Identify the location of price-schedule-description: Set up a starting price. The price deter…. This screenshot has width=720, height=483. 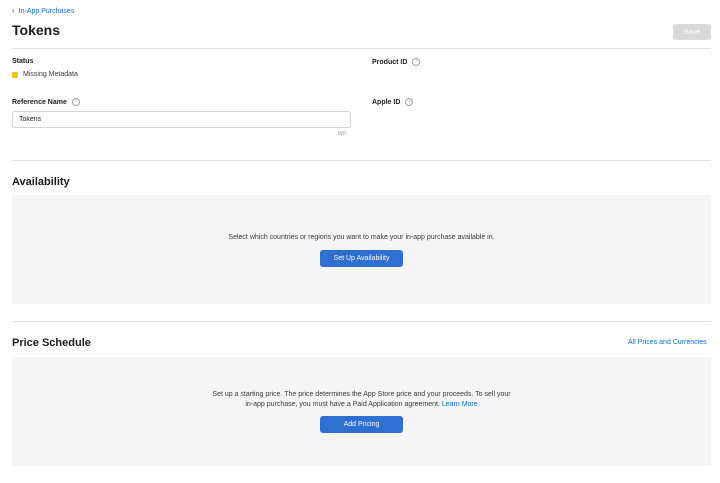
(361, 400).